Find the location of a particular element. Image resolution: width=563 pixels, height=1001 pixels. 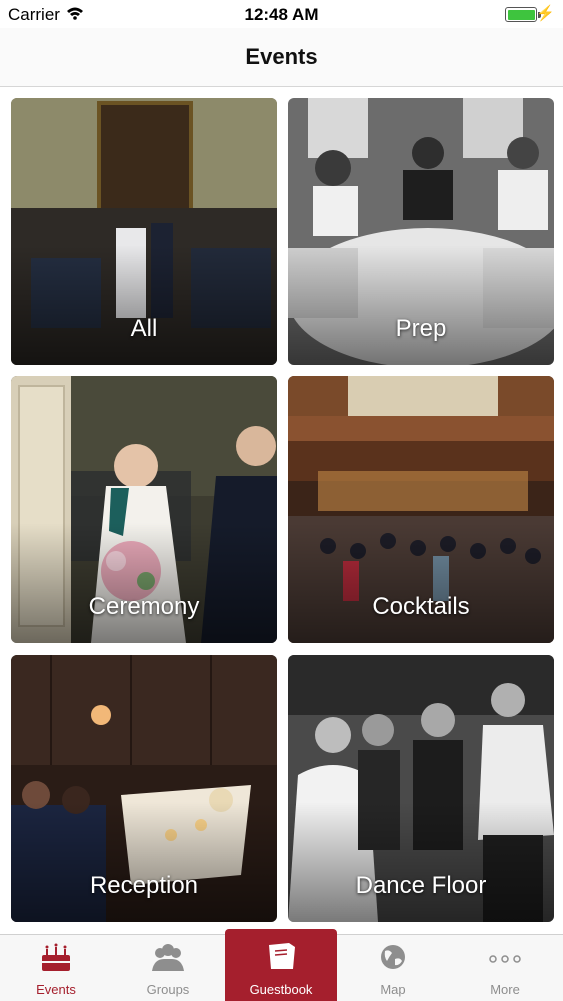

tab-label: More is located at coordinates (505, 989).